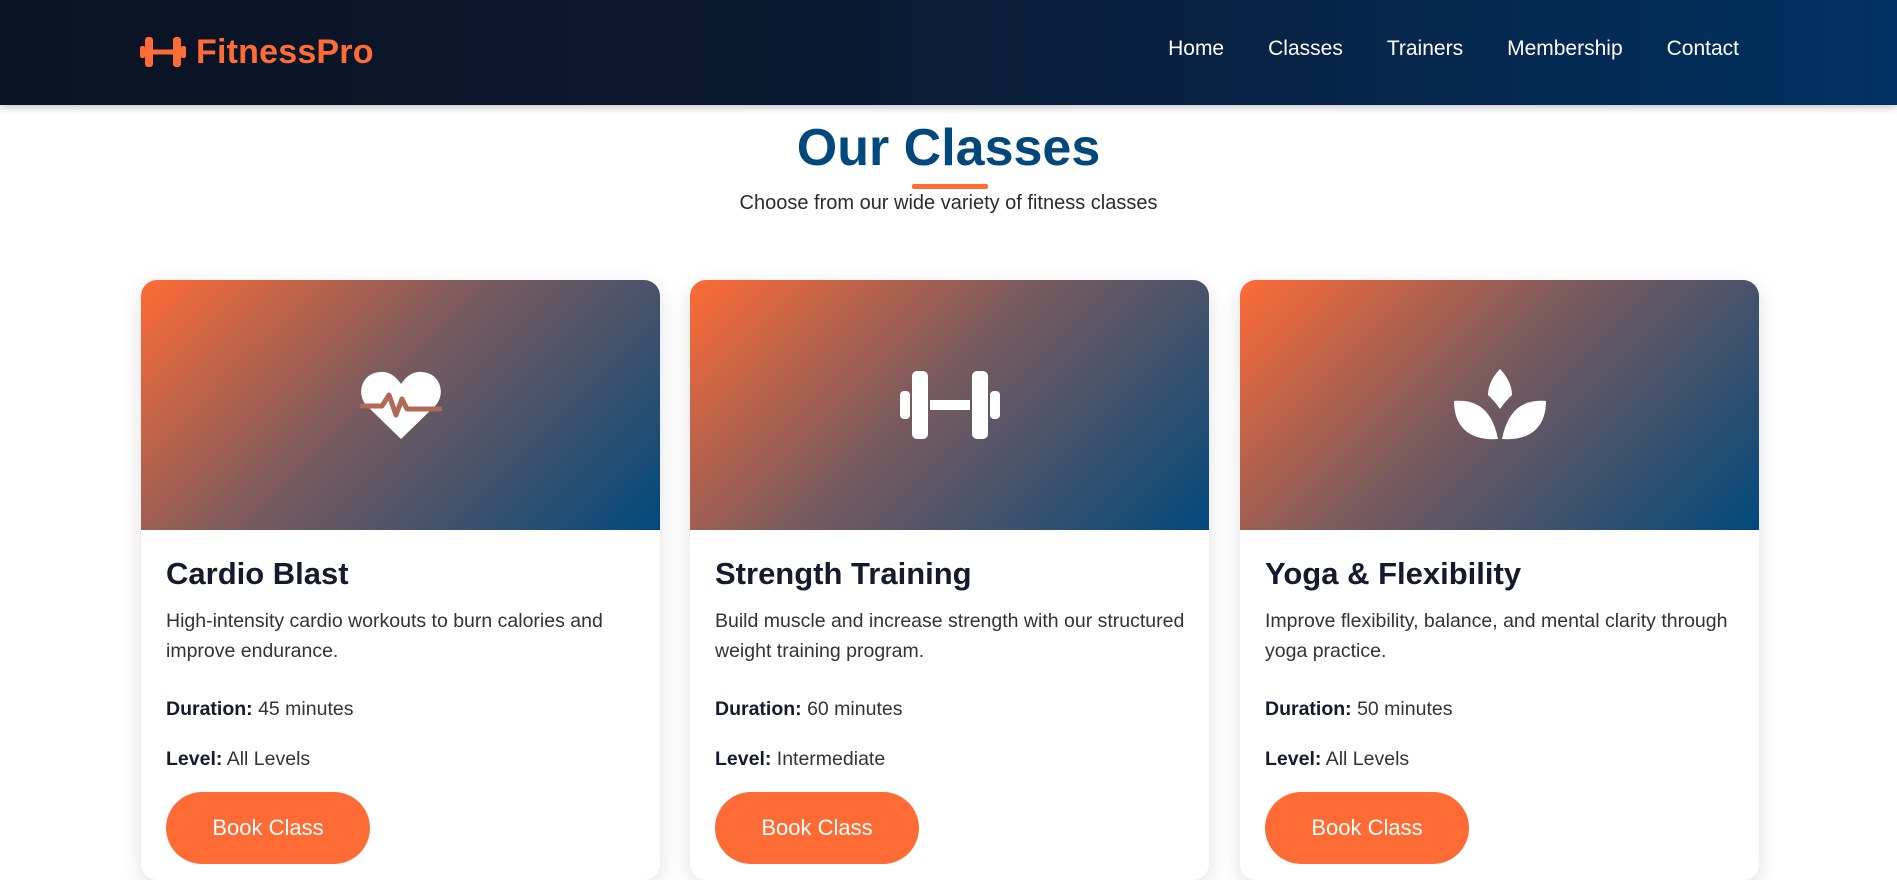 The image size is (1897, 880). Describe the element at coordinates (1196, 48) in the screenshot. I see `nav-link-home: Home` at that location.